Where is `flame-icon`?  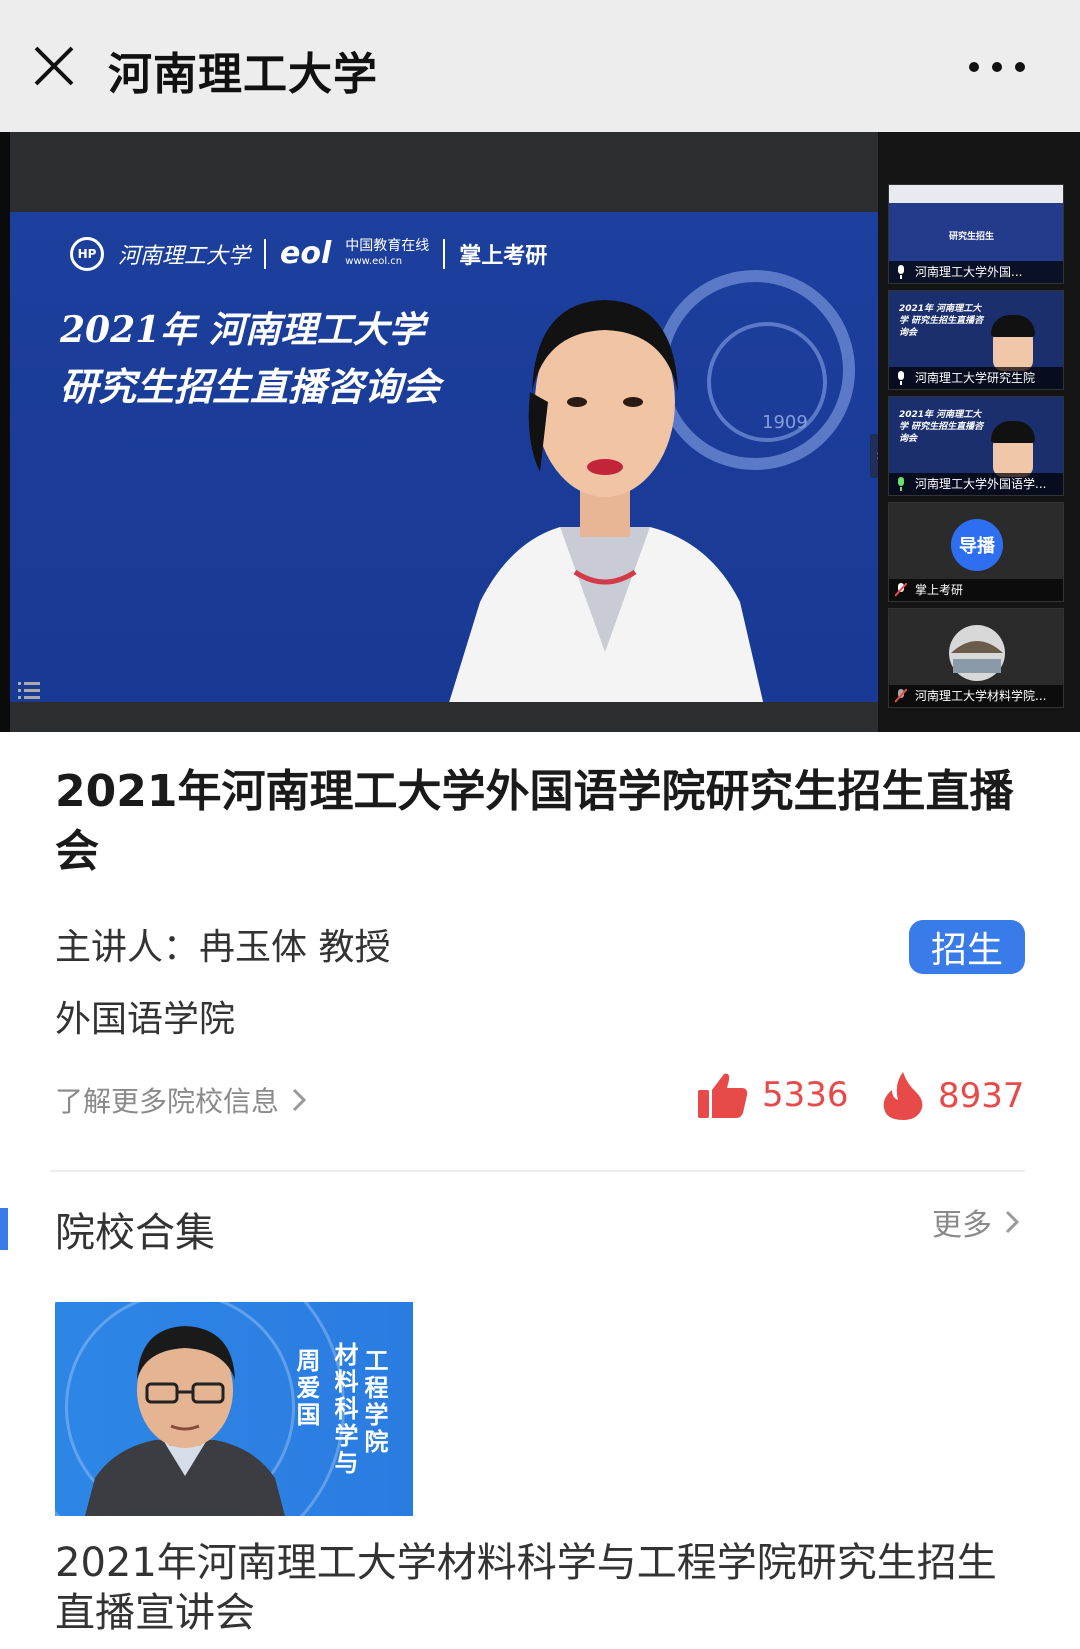 flame-icon is located at coordinates (903, 1096).